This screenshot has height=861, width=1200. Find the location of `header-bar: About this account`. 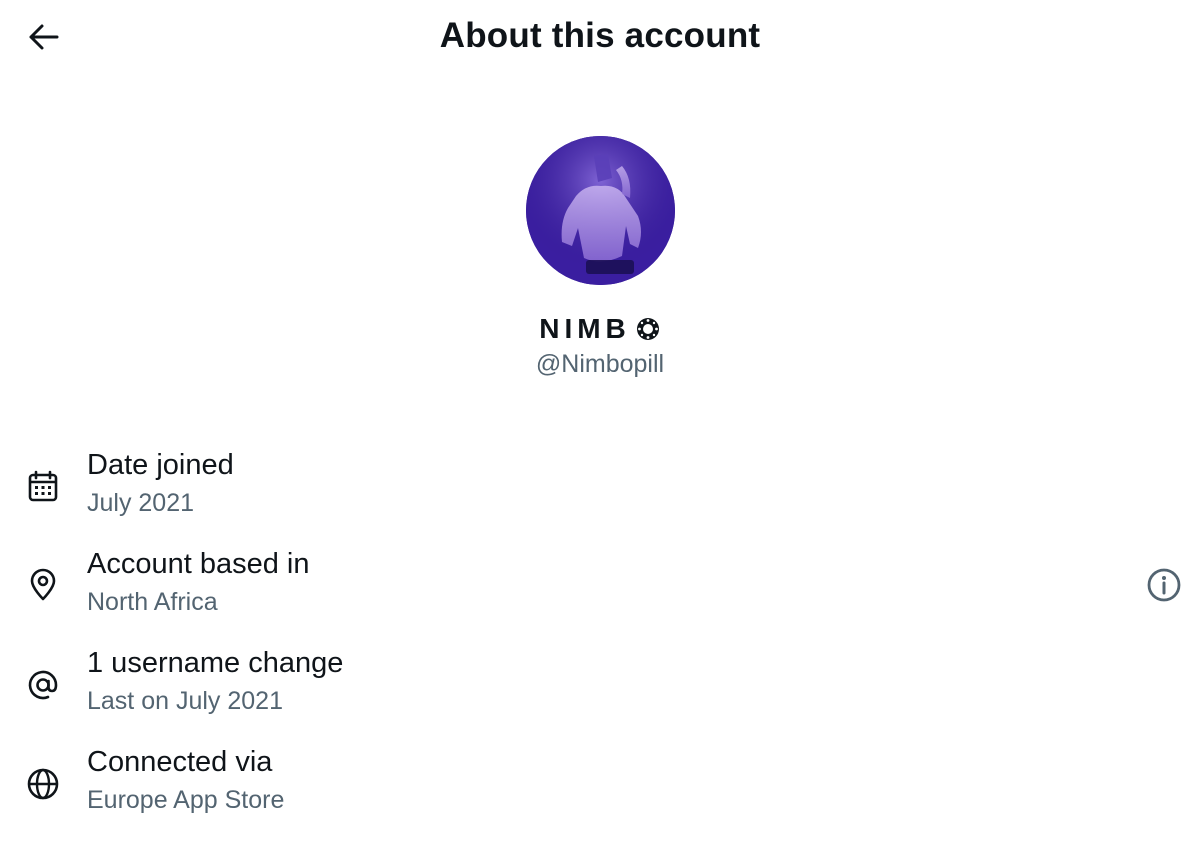

header-bar: About this account is located at coordinates (600, 38).